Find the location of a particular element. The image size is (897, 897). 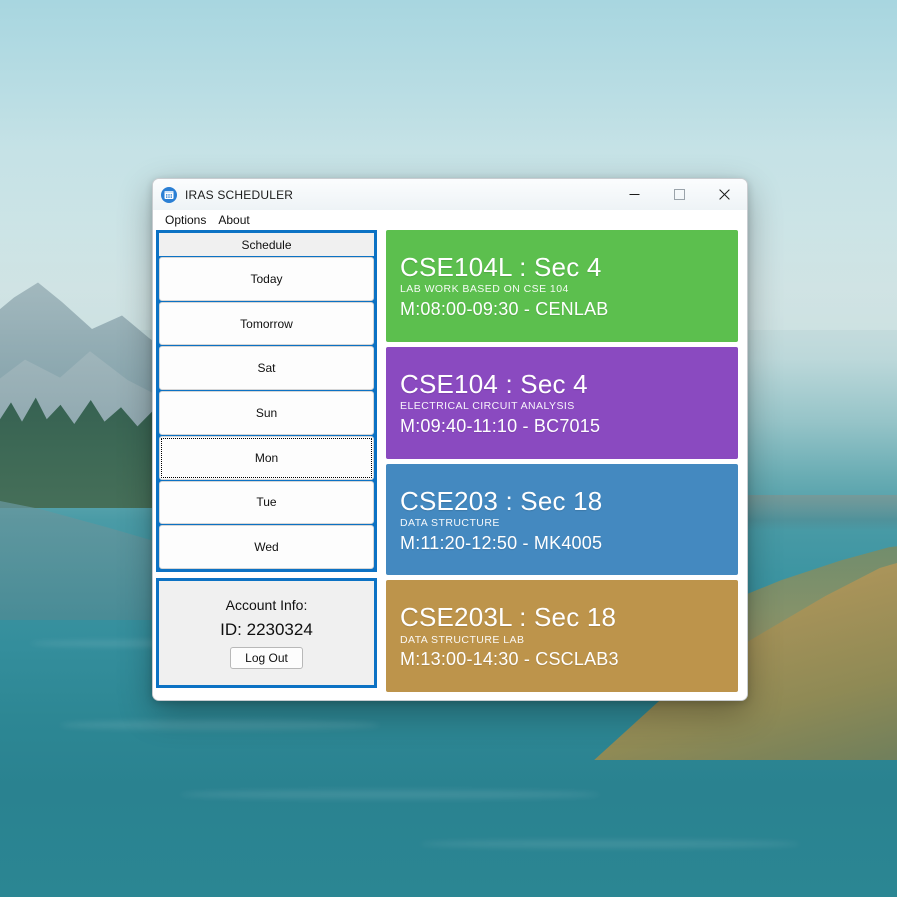

calendar-icon is located at coordinates (169, 194).